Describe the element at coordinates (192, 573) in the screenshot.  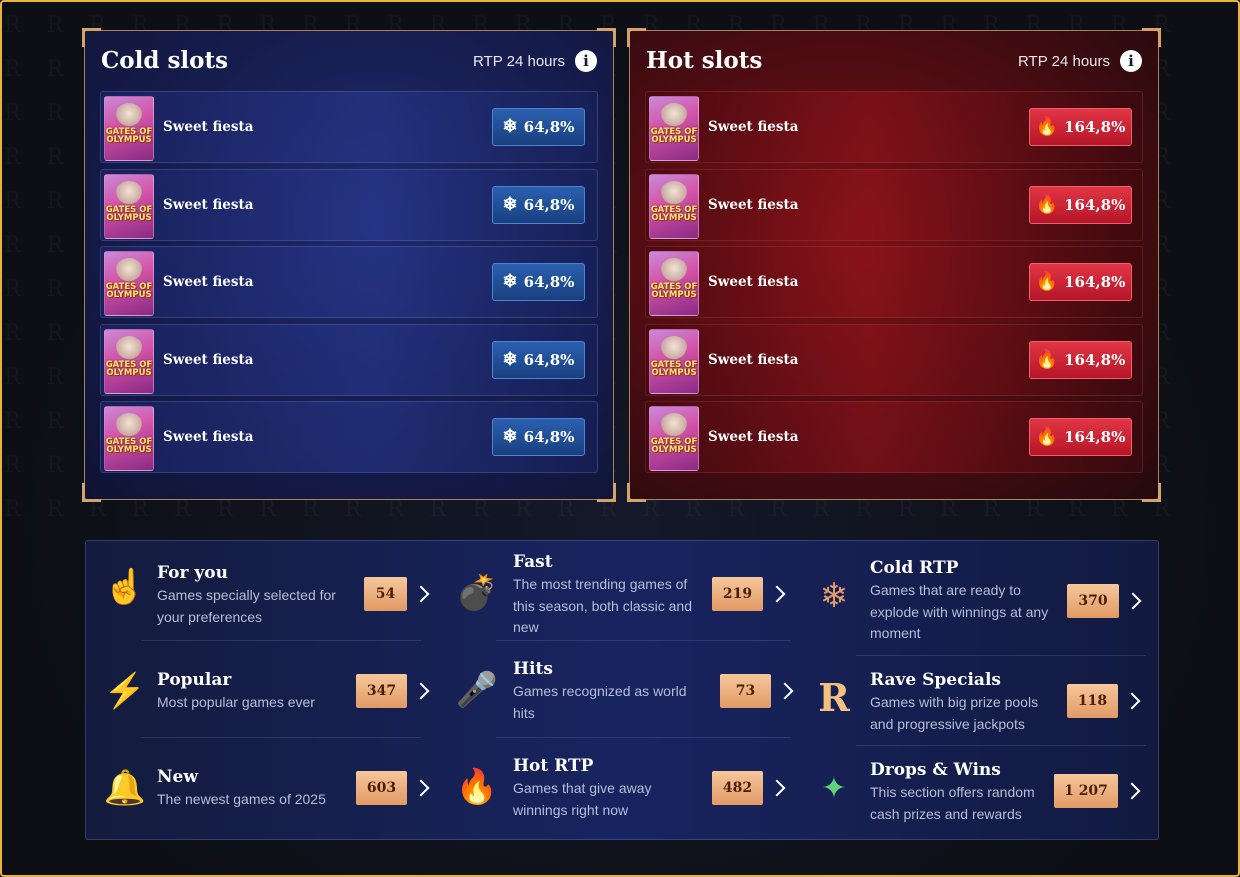
I see `category-title: For you` at that location.